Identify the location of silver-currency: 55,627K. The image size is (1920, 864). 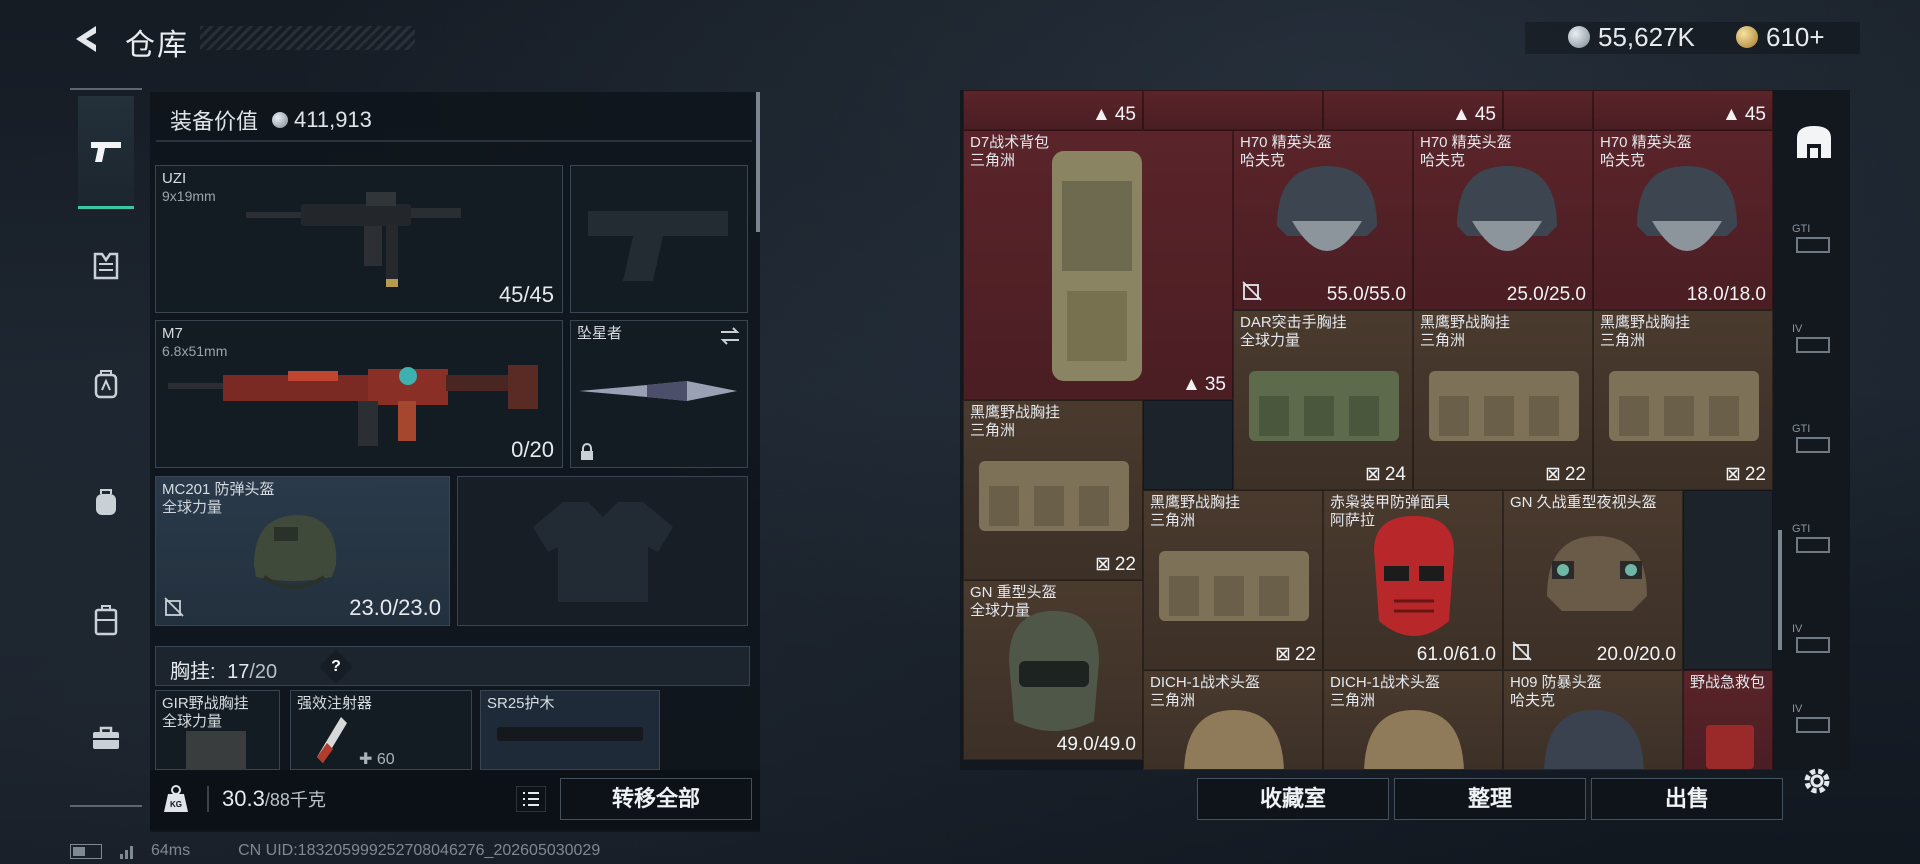
(1631, 37).